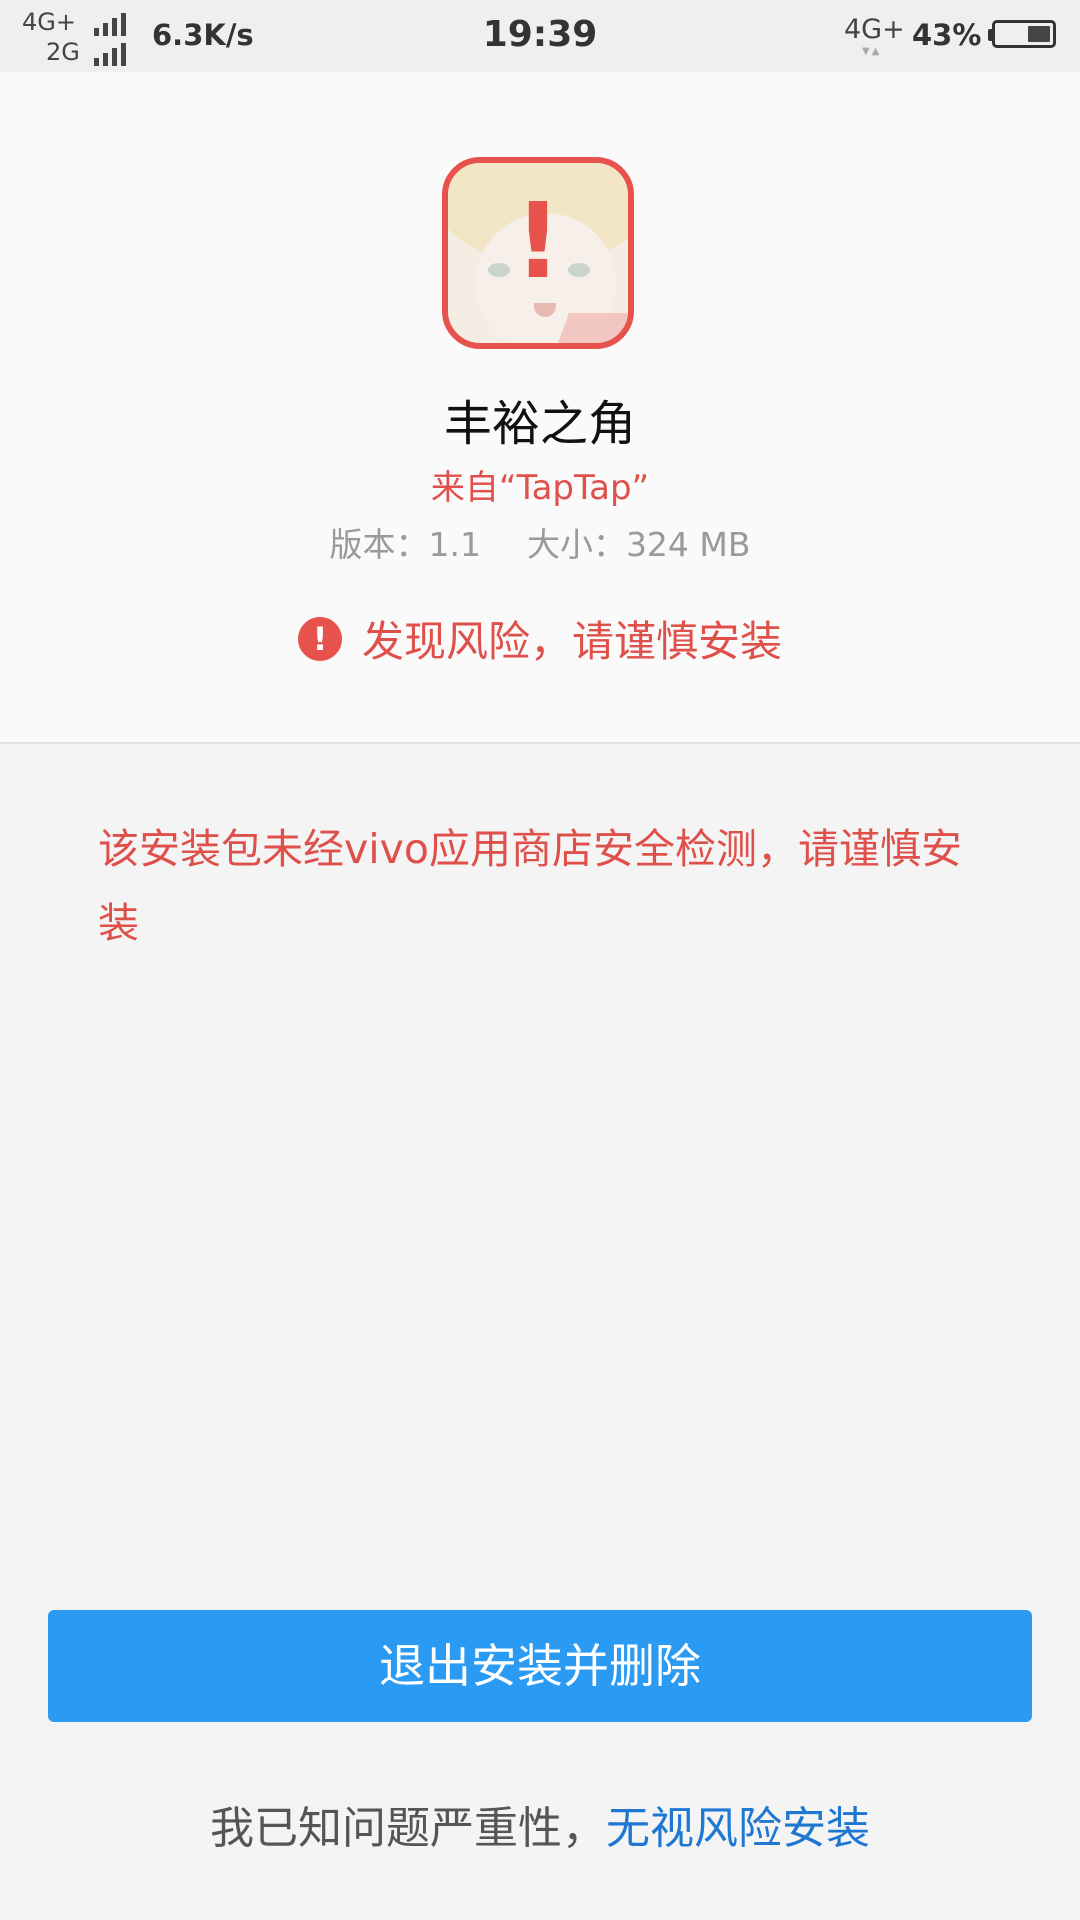 The image size is (1080, 1920). I want to click on ignore-risk-line: 我已知问题严重性，无视风险安装, so click(540, 1824).